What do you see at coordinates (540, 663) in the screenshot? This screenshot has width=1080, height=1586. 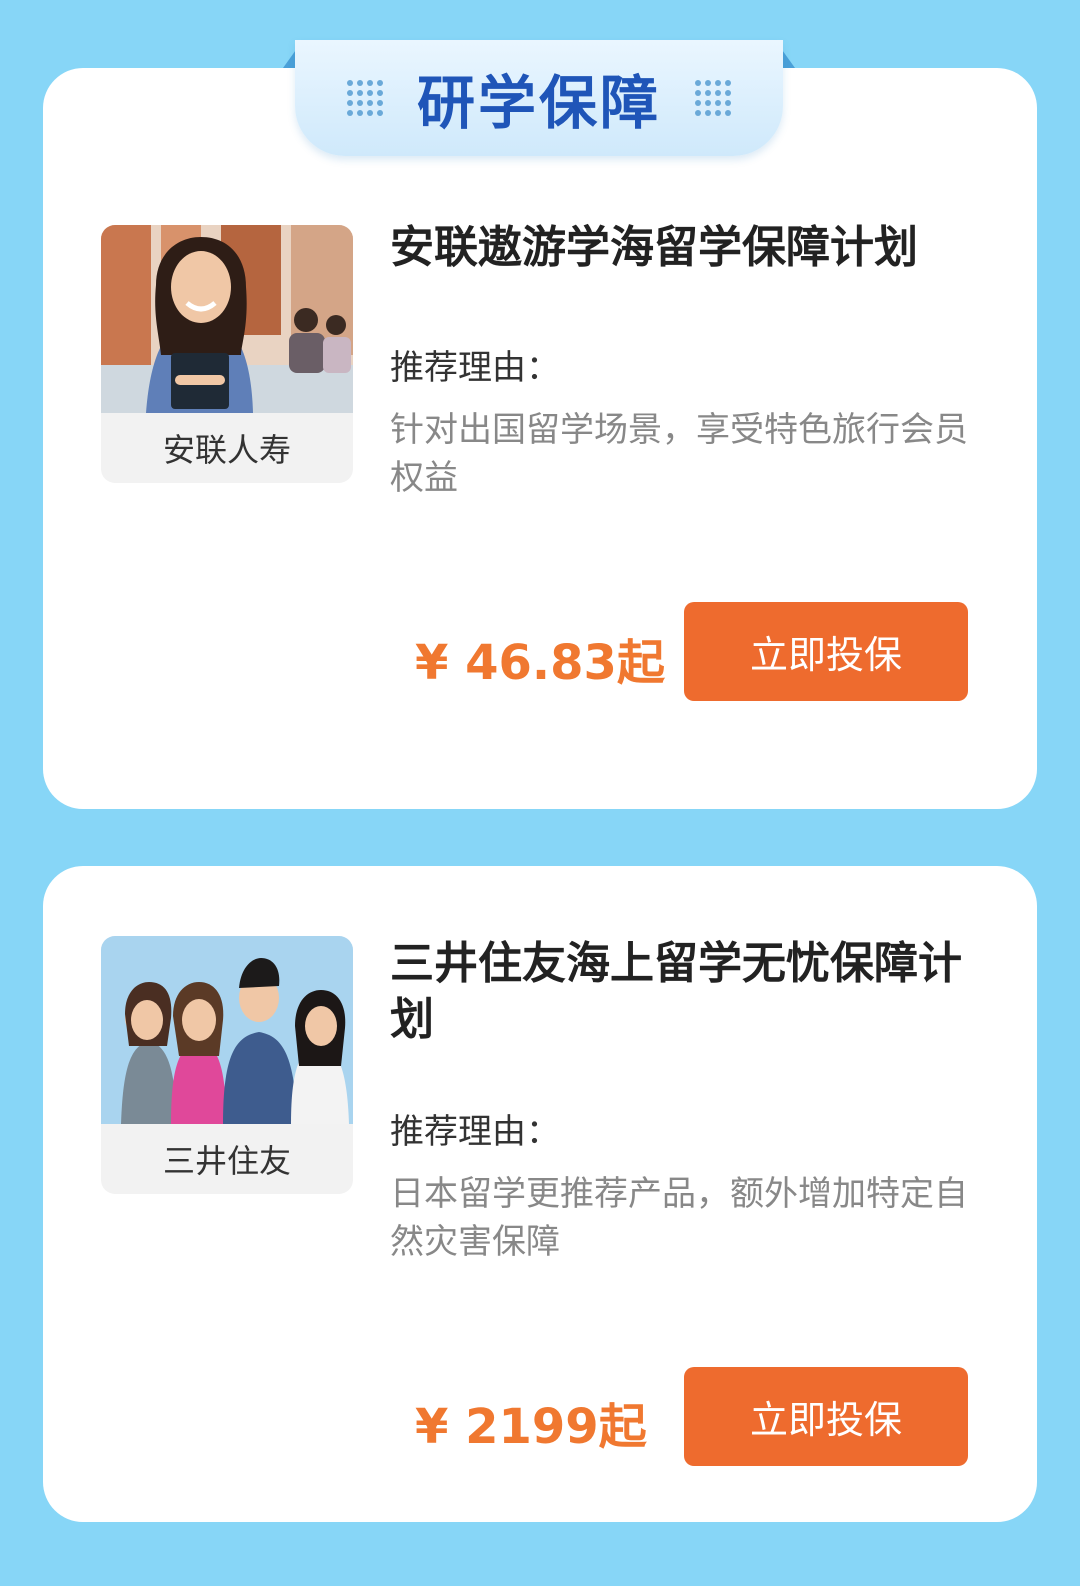 I see `price: ¥ 46.83起` at bounding box center [540, 663].